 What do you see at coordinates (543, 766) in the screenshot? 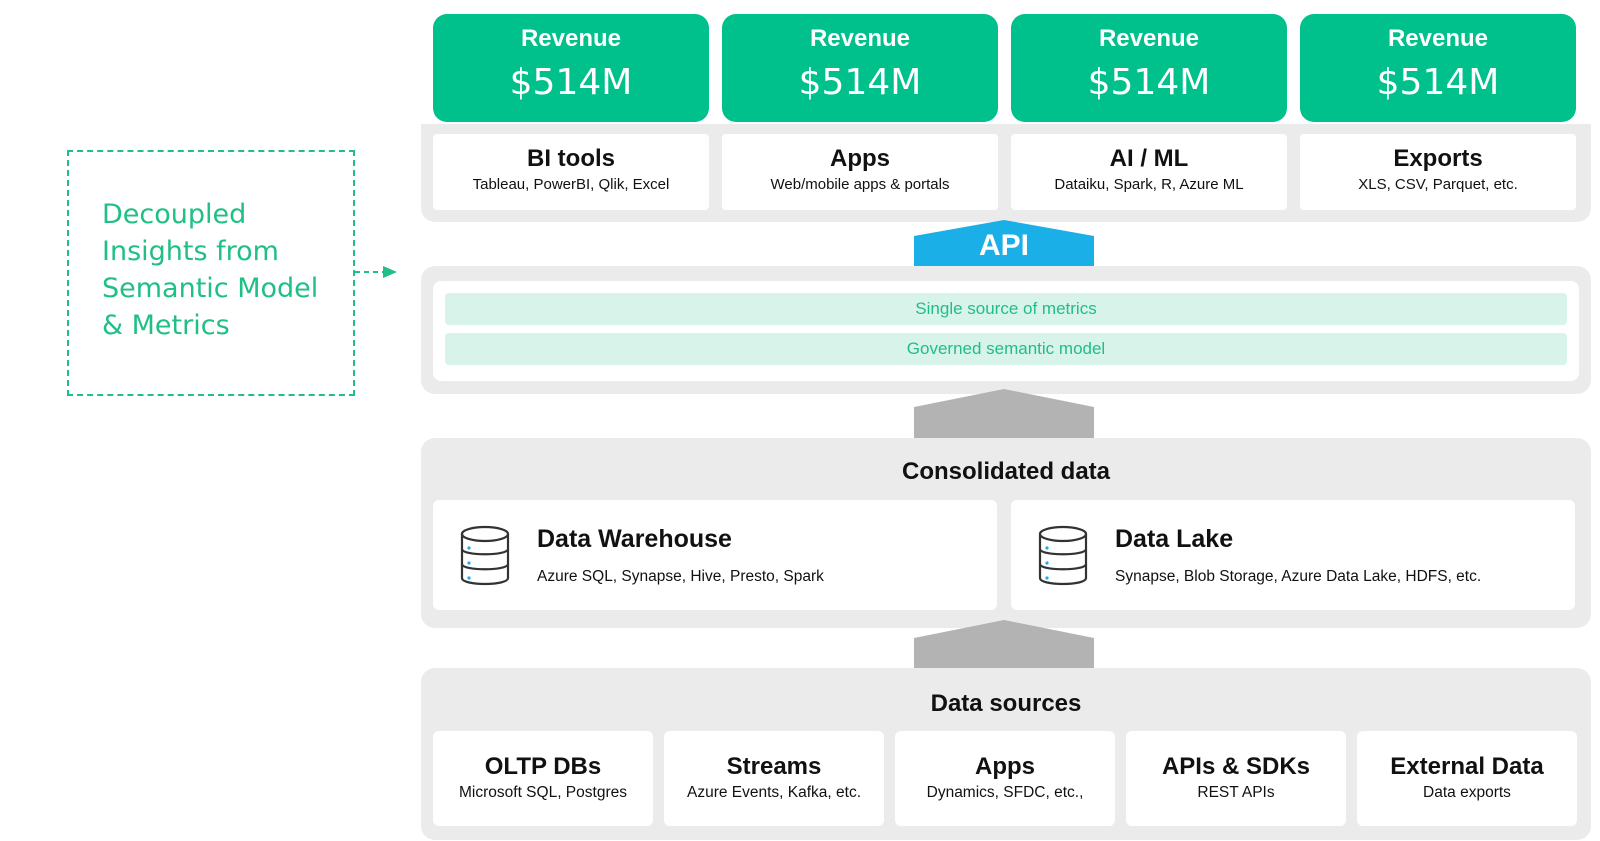
I see `source-title: OLTP DBs` at bounding box center [543, 766].